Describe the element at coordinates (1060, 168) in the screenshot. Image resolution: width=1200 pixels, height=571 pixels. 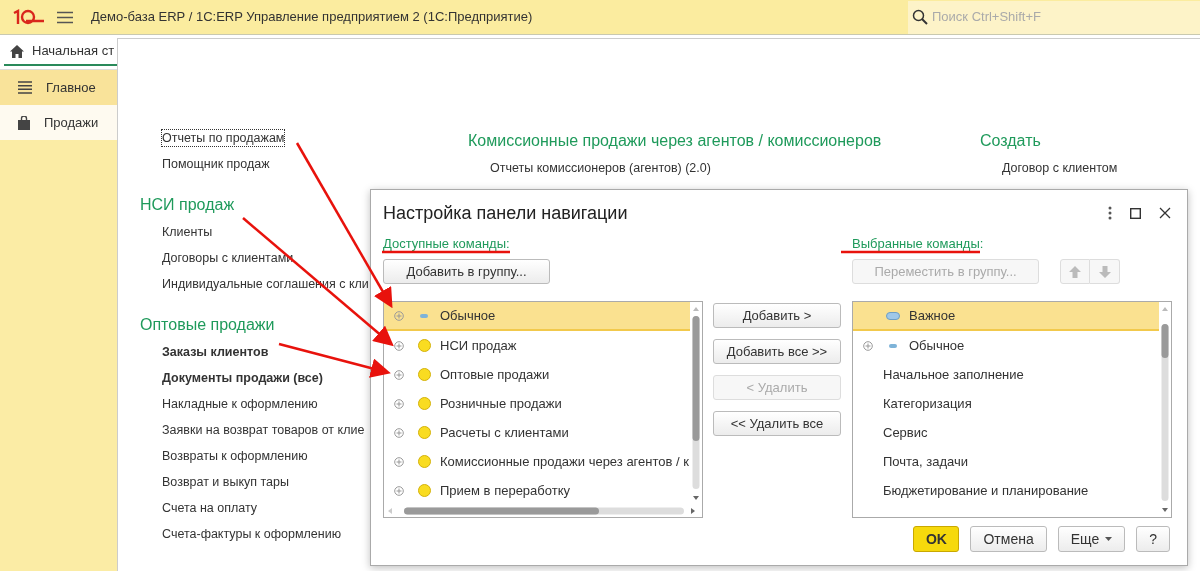
I see `nav-link: Договор с клиентом` at that location.